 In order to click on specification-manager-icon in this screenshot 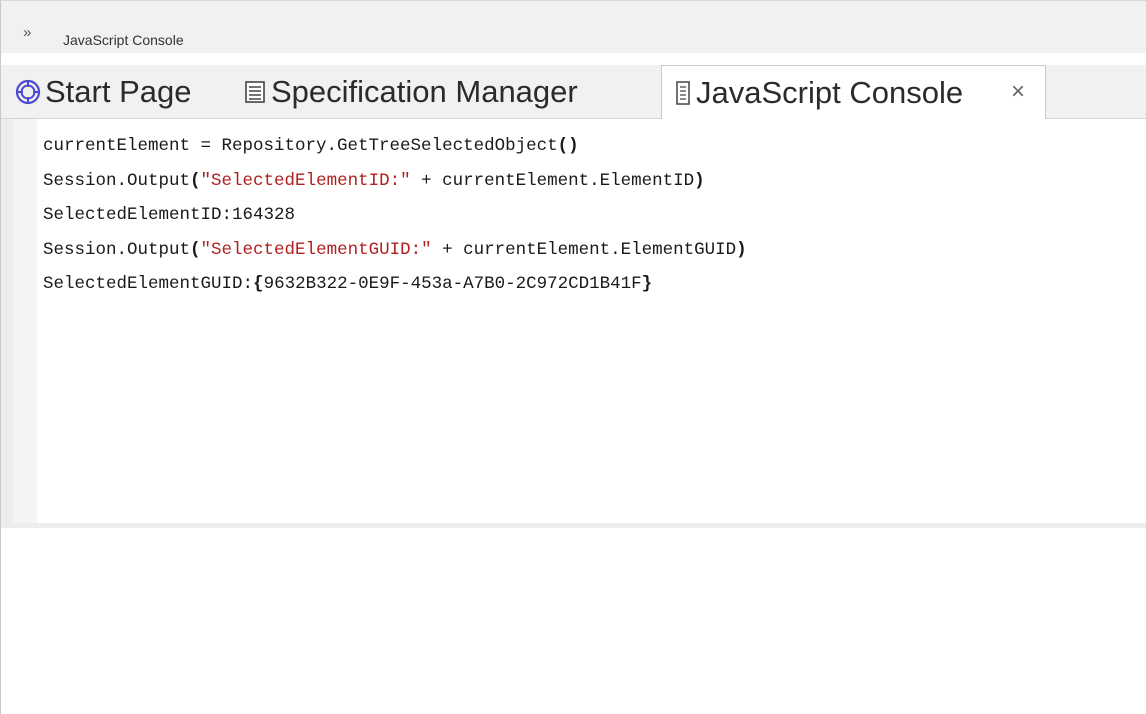, I will do `click(255, 92)`.